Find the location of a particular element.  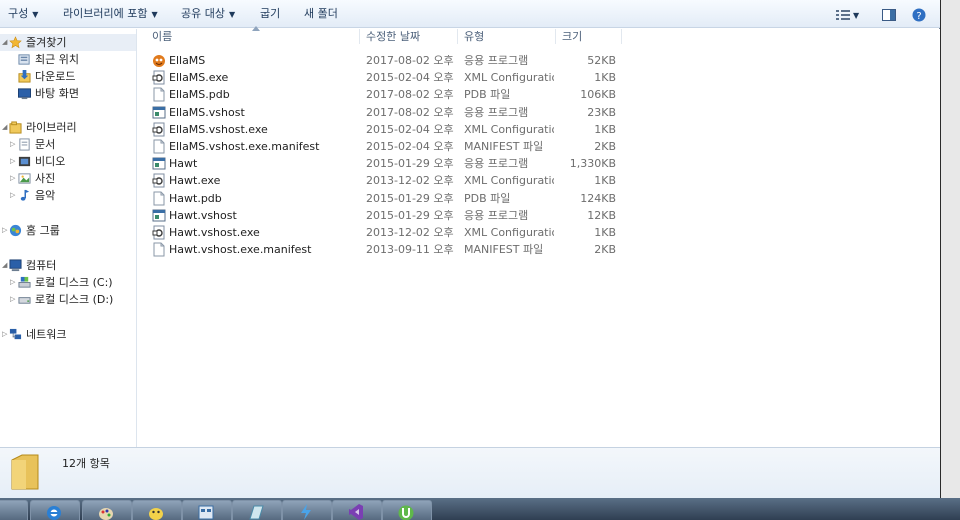

help-icon: ? is located at coordinates (919, 15).